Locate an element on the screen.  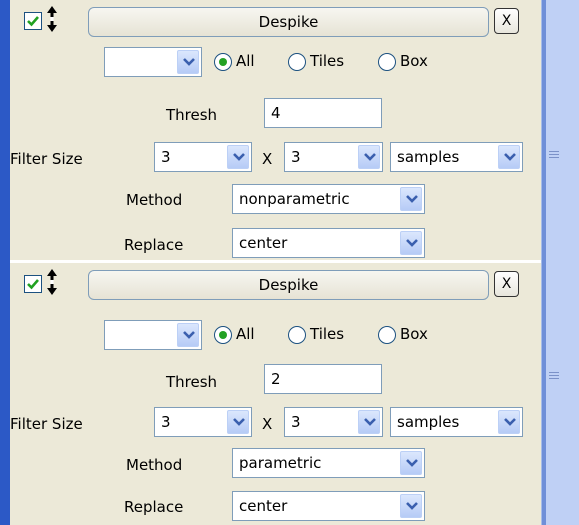
left-edge-strip is located at coordinates (5, 262).